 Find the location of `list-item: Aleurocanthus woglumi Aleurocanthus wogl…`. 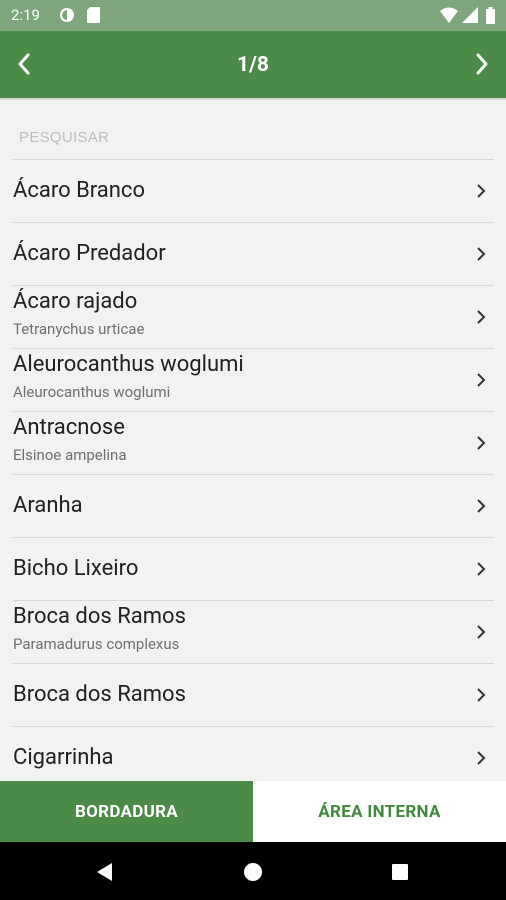

list-item: Aleurocanthus woglumi Aleurocanthus wogl… is located at coordinates (253, 380).